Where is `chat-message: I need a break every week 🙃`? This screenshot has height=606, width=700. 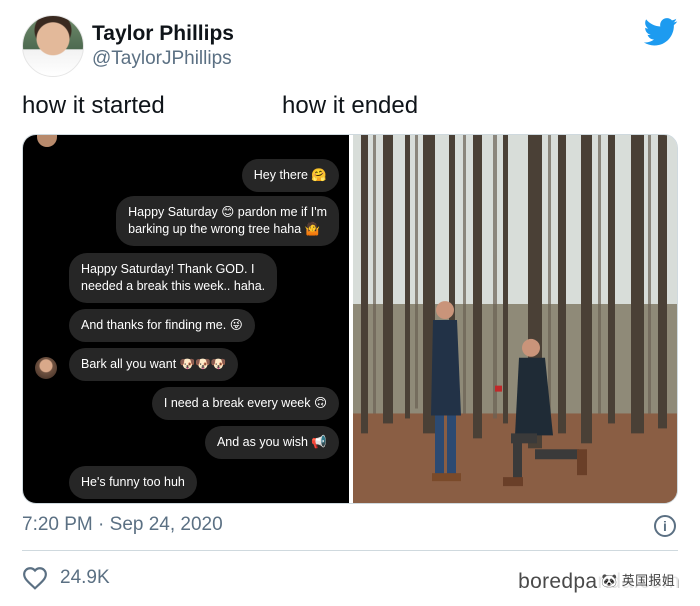 chat-message: I need a break every week 🙃 is located at coordinates (245, 403).